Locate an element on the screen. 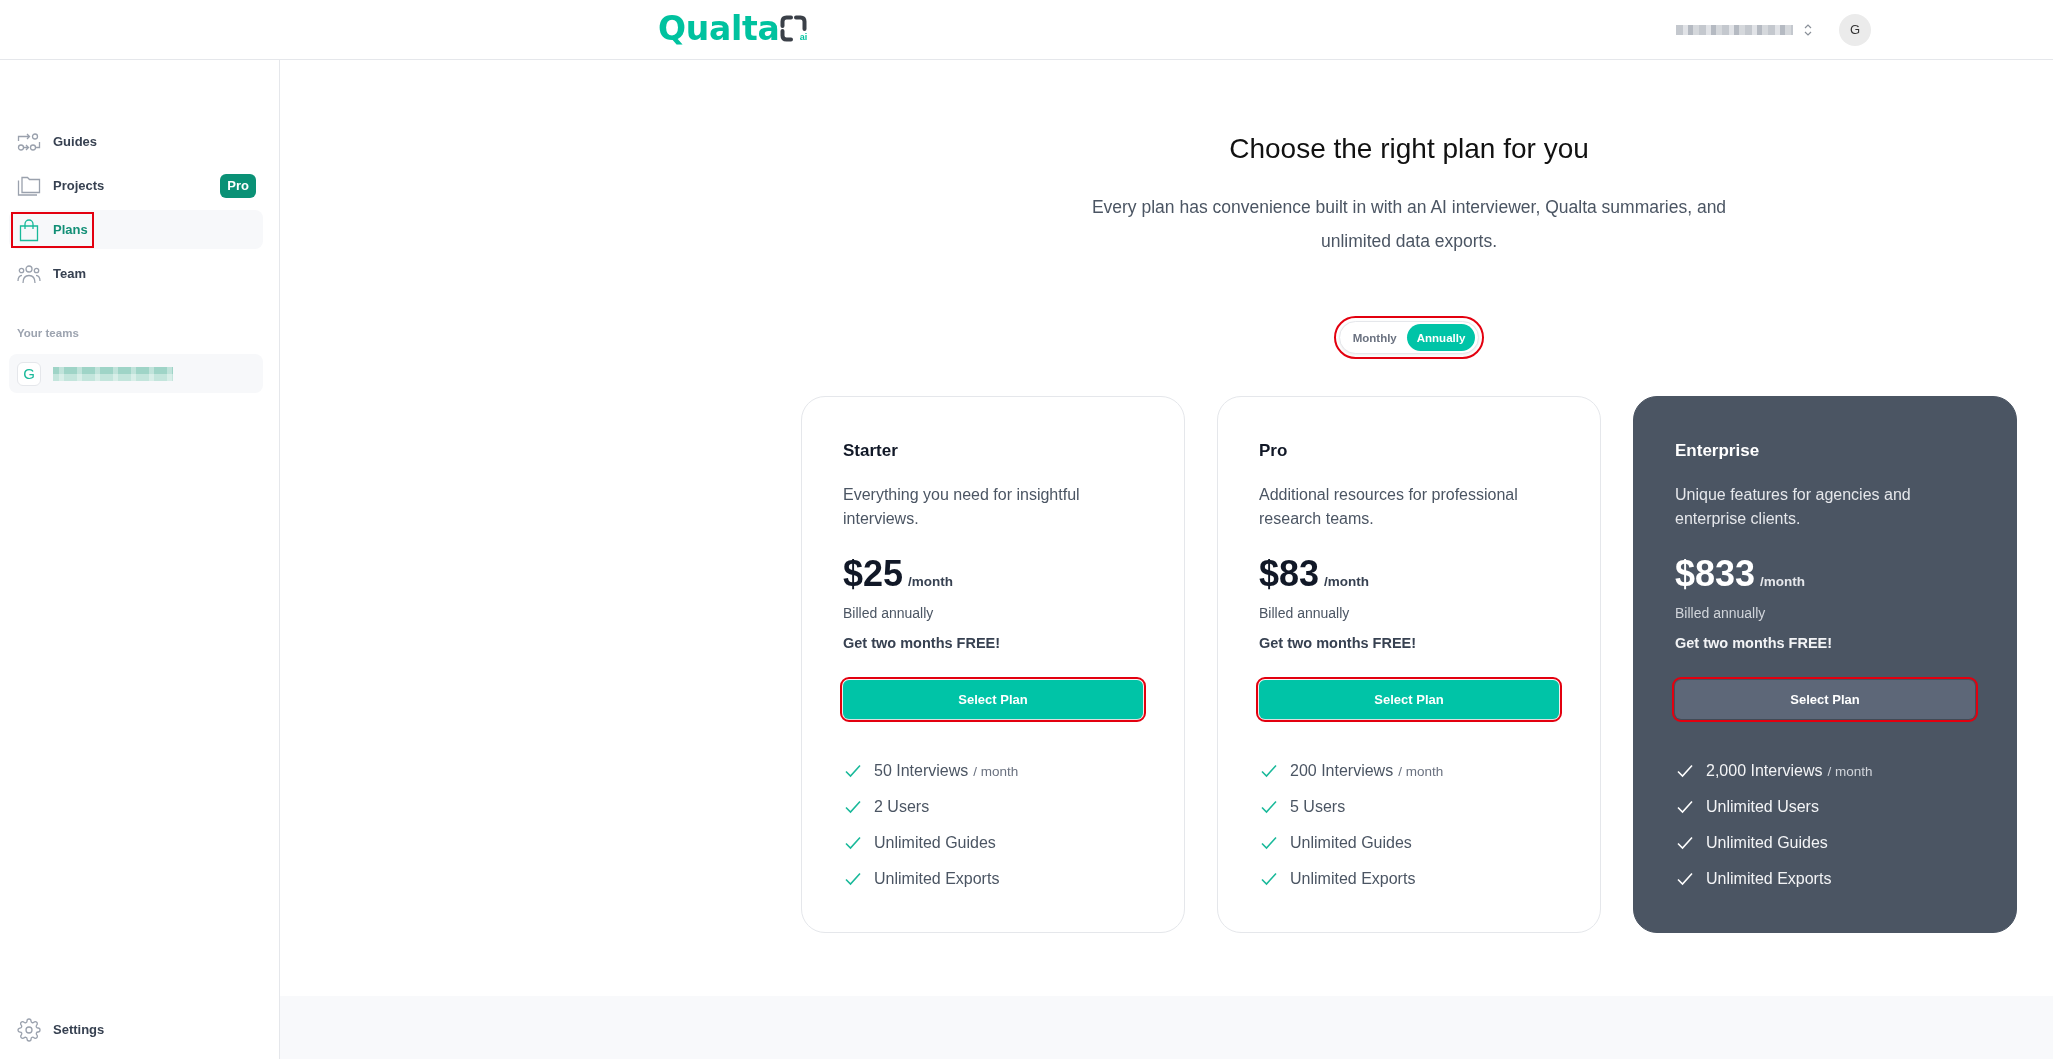 The width and height of the screenshot is (2053, 1059). page-subtitle: Every plan has convenience built in with an AI interviewer, Qualta summaries, and unlimited data exports. is located at coordinates (1409, 224).